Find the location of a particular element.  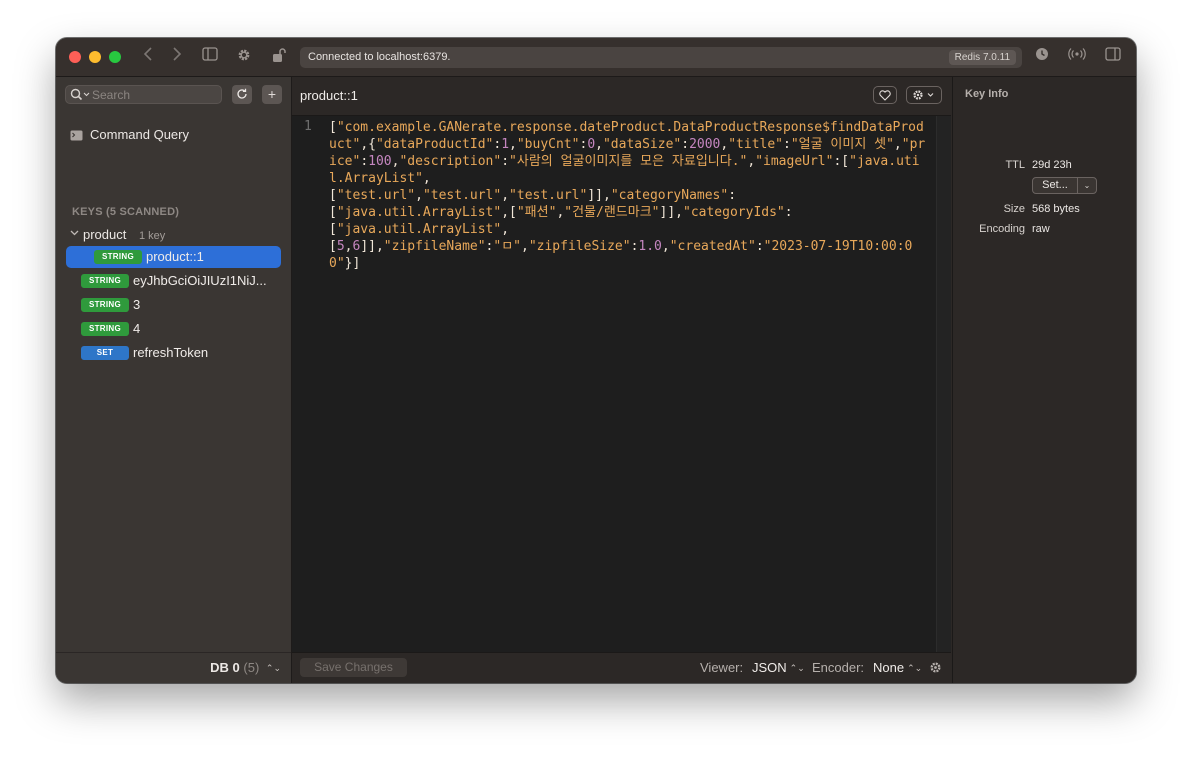

key-row-product-1: STRING product::1 is located at coordinates (173, 257).